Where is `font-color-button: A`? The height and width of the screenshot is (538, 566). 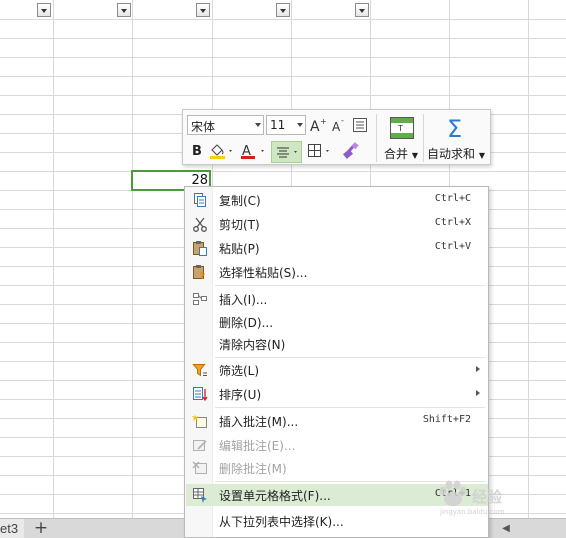 font-color-button: A is located at coordinates (254, 151).